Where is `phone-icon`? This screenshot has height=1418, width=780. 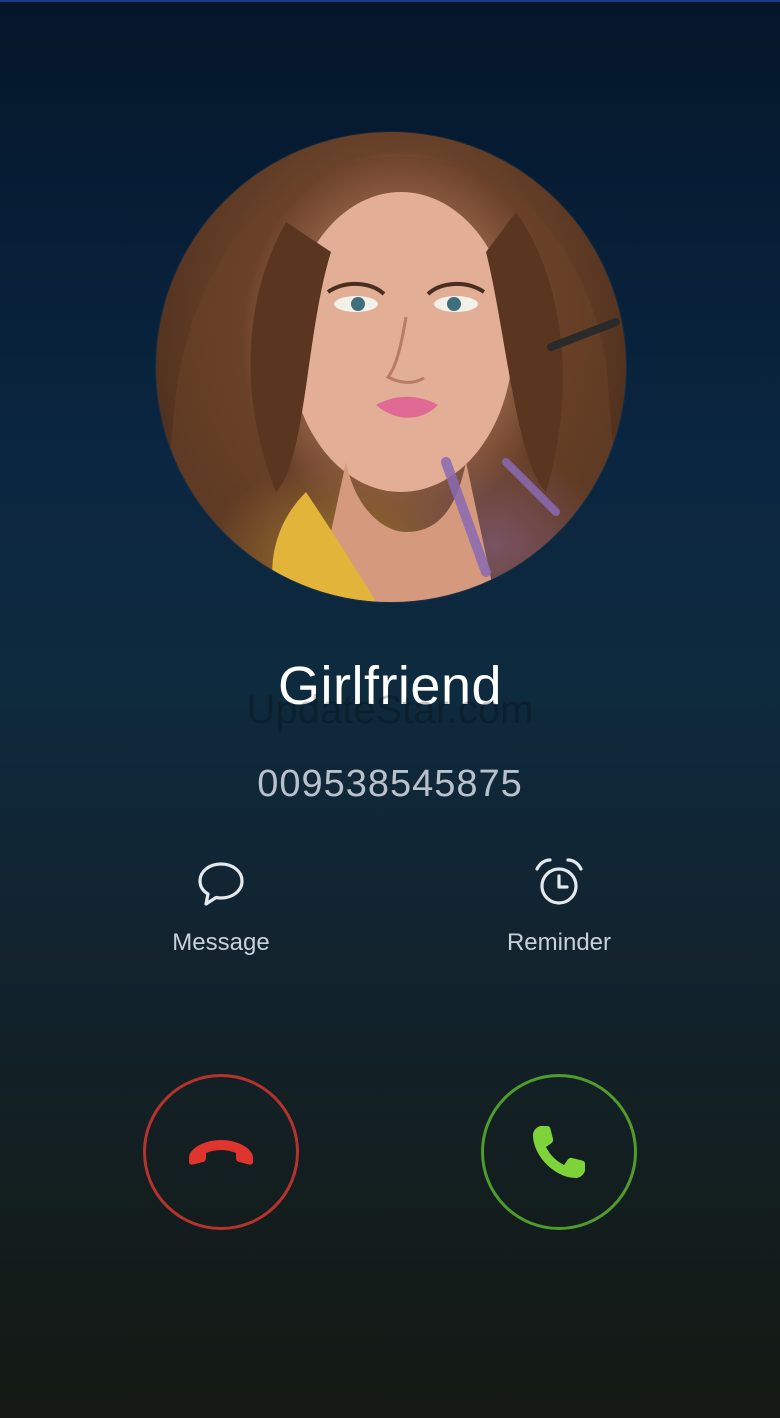 phone-icon is located at coordinates (559, 1152).